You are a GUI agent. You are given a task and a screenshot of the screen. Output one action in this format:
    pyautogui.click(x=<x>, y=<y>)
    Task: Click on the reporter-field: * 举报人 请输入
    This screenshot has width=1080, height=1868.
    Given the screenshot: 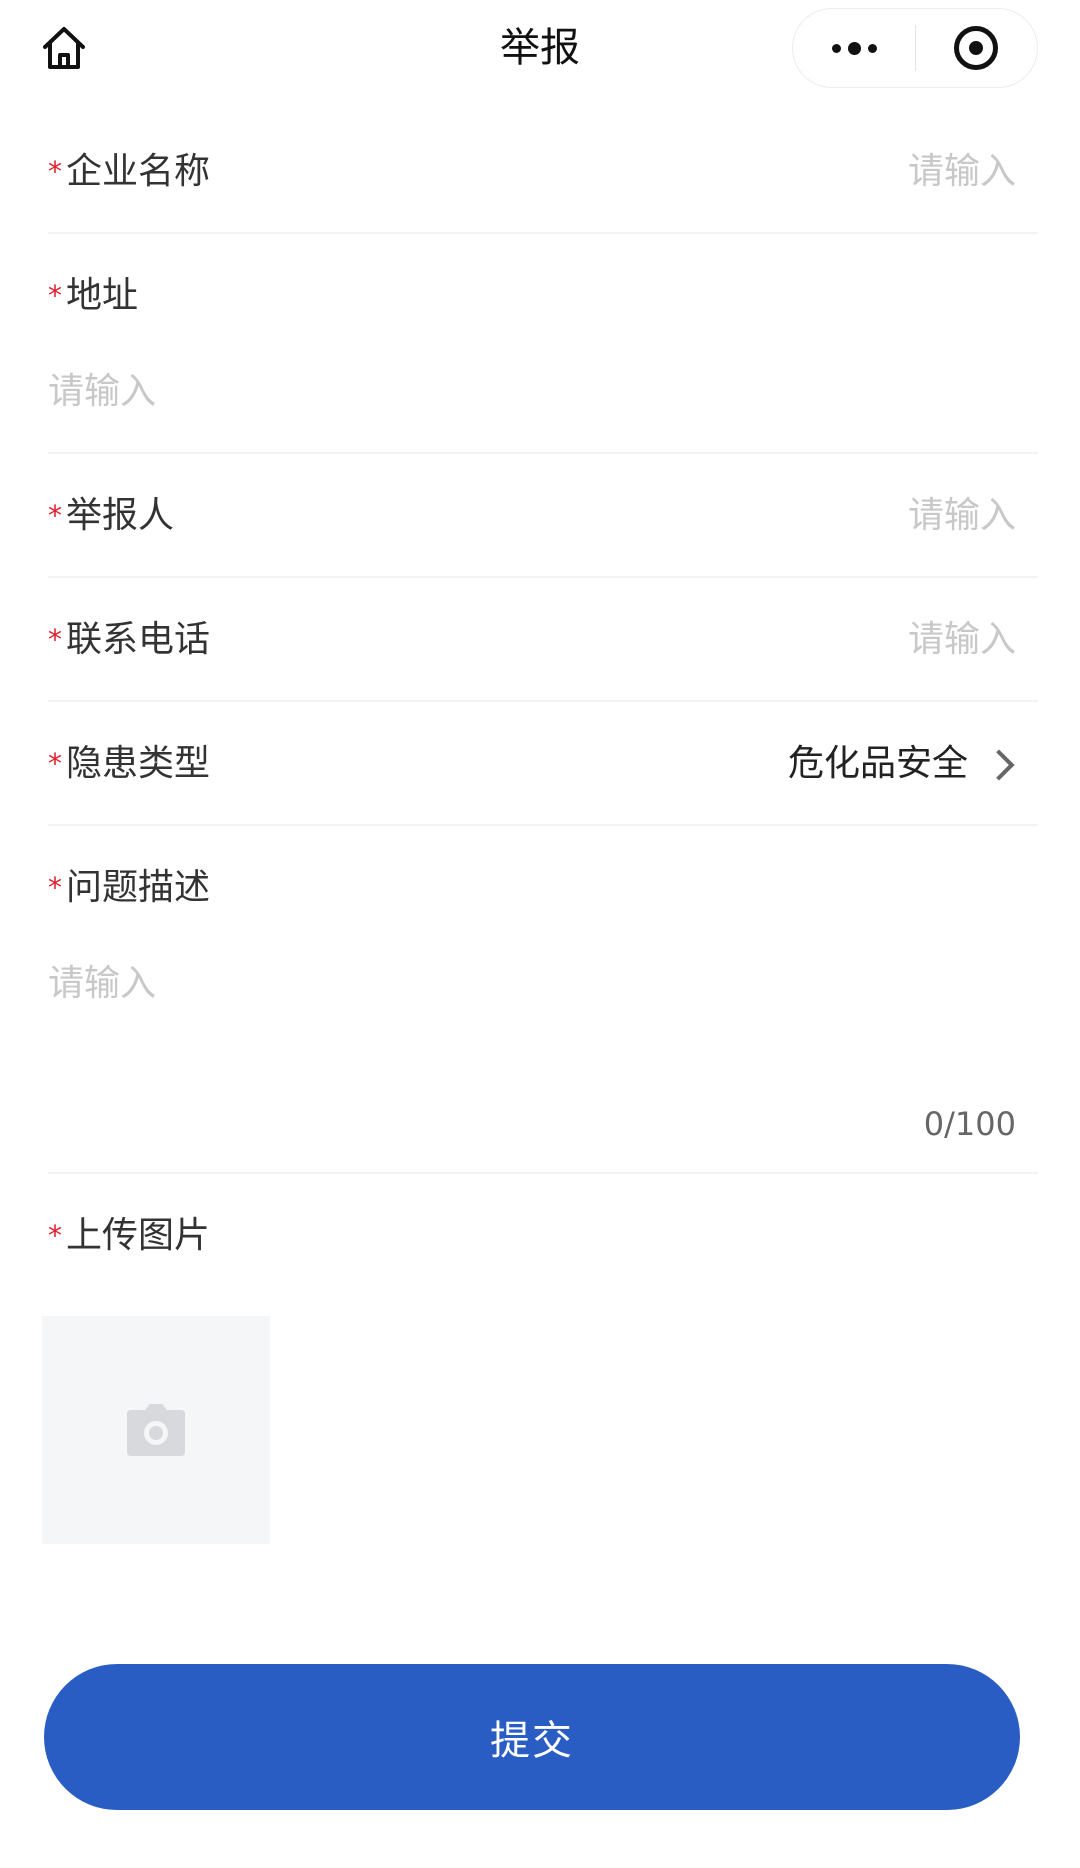 What is the action you would take?
    pyautogui.click(x=543, y=516)
    